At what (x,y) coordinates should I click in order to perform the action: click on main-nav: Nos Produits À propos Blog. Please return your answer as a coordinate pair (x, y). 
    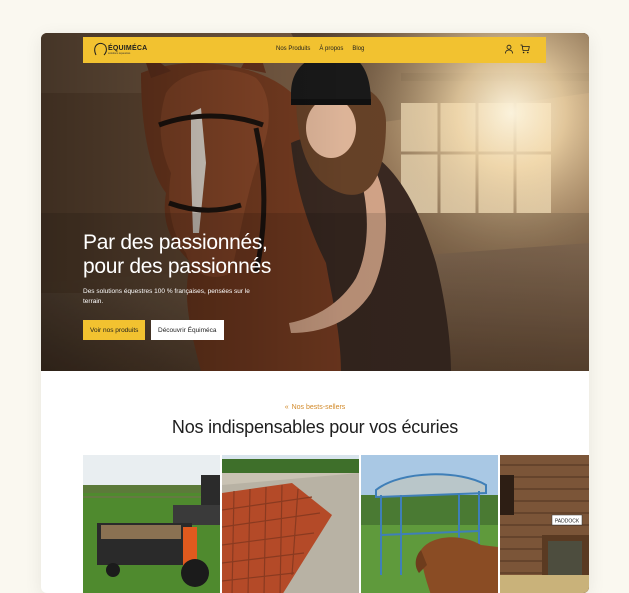
    Looking at the image, I should click on (320, 49).